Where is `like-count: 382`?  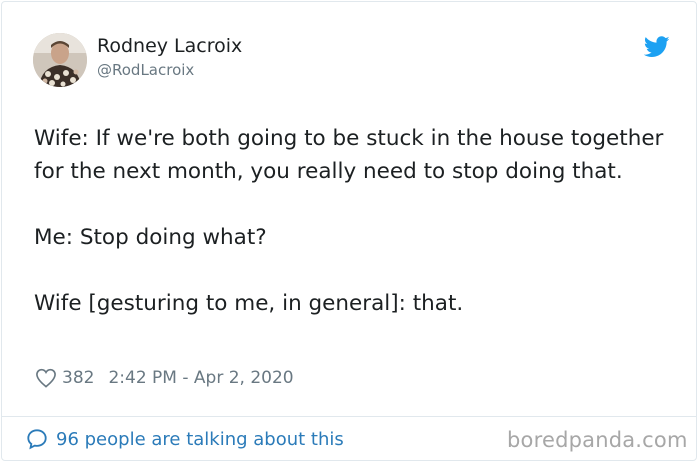
like-count: 382 is located at coordinates (78, 378).